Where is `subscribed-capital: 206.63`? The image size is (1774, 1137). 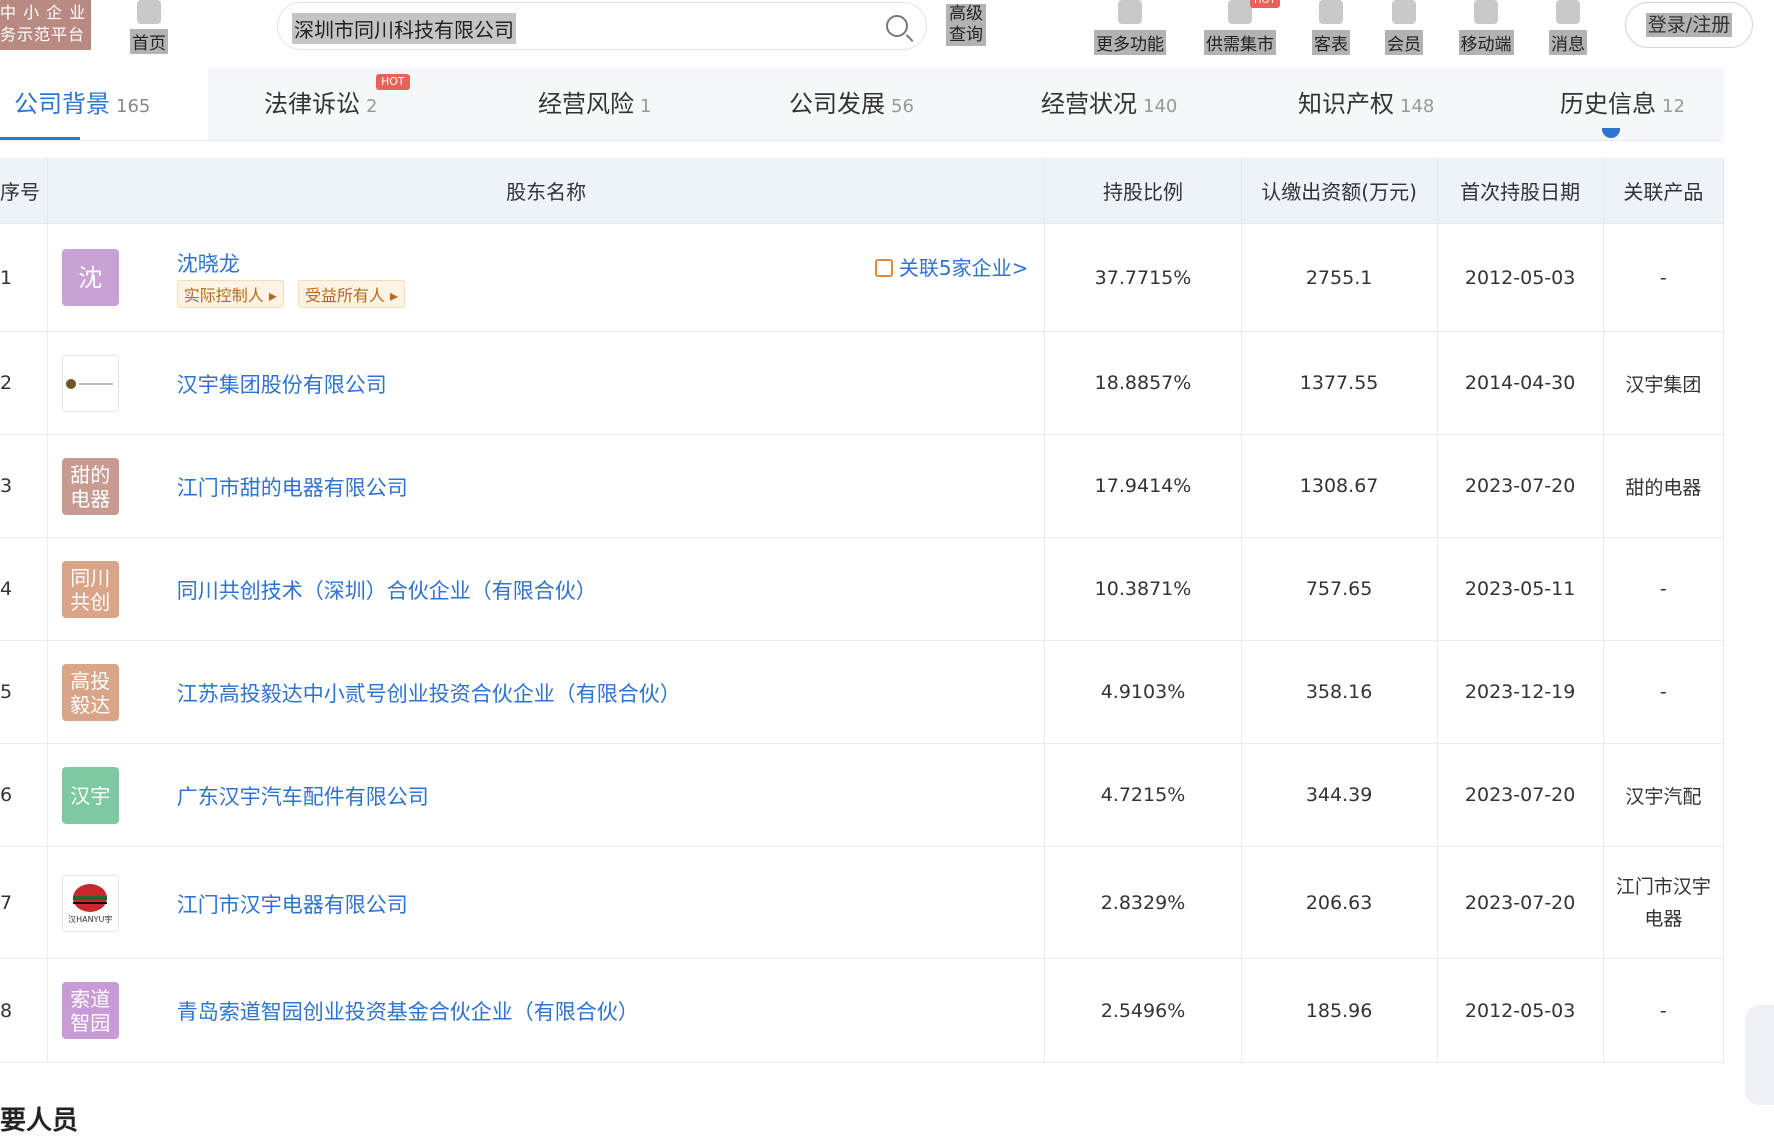 subscribed-capital: 206.63 is located at coordinates (1339, 902).